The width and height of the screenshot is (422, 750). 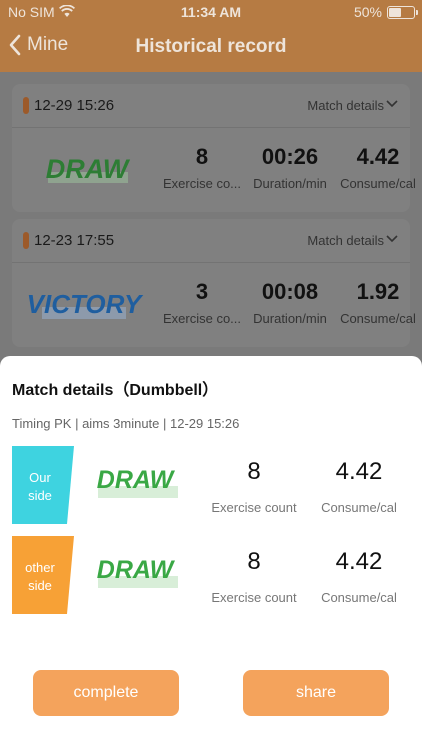 I want to click on stat-calories: 4.42 Consume/cal, so click(x=378, y=167).